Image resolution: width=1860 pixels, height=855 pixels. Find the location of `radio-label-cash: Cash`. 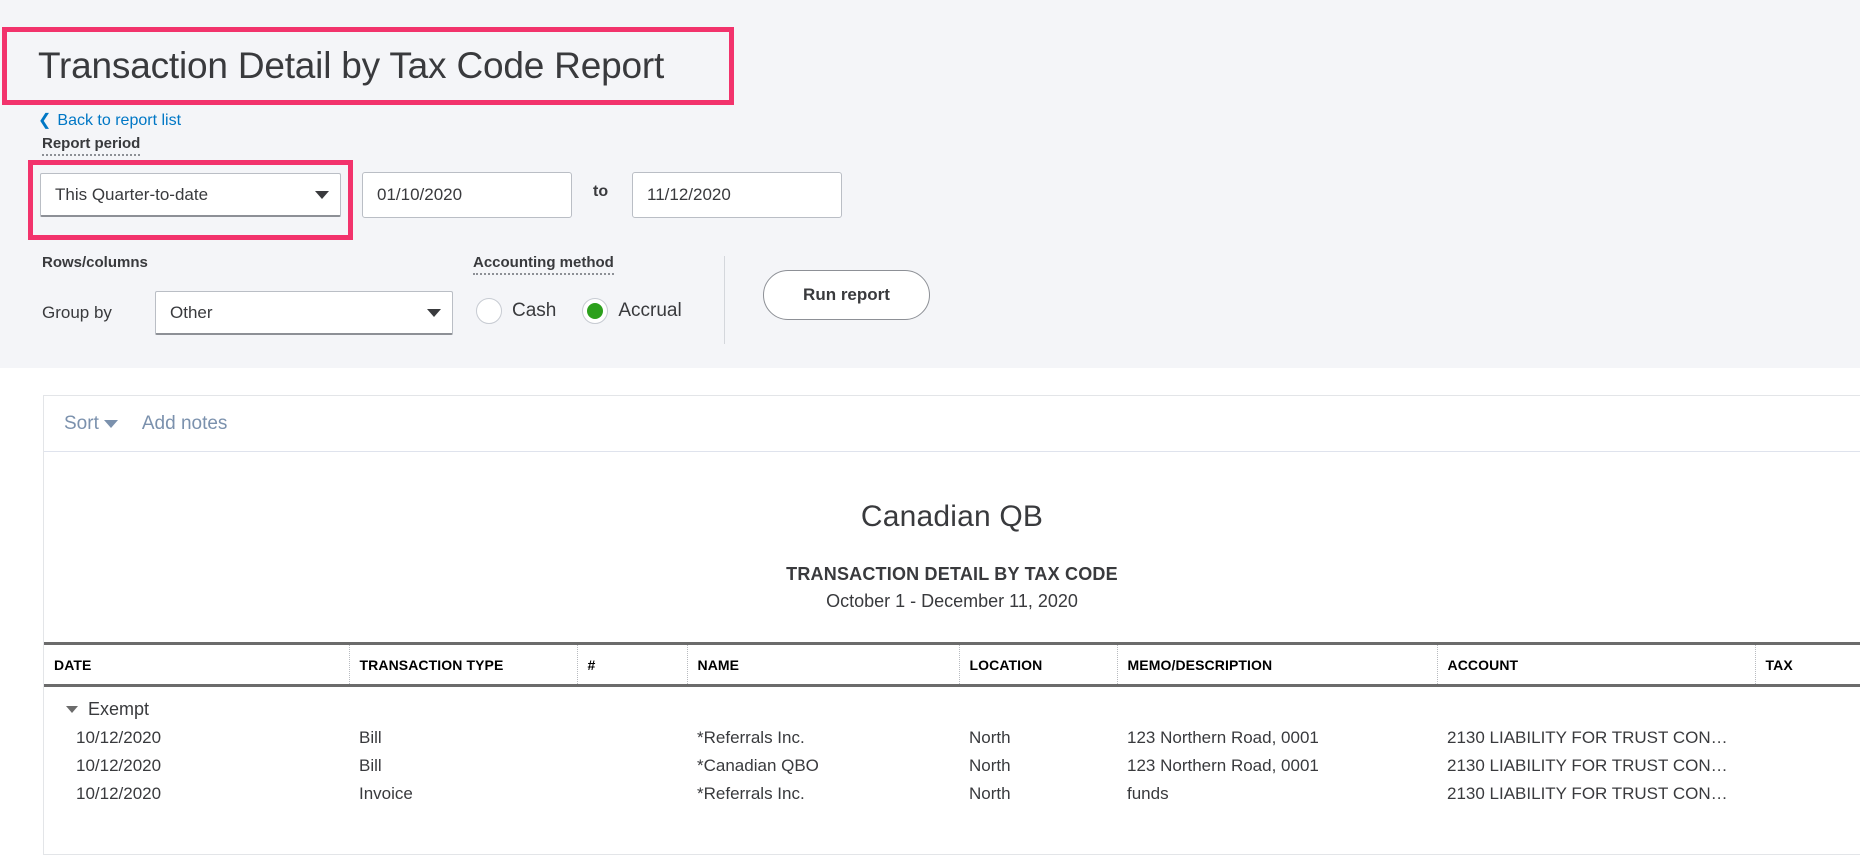

radio-label-cash: Cash is located at coordinates (534, 310).